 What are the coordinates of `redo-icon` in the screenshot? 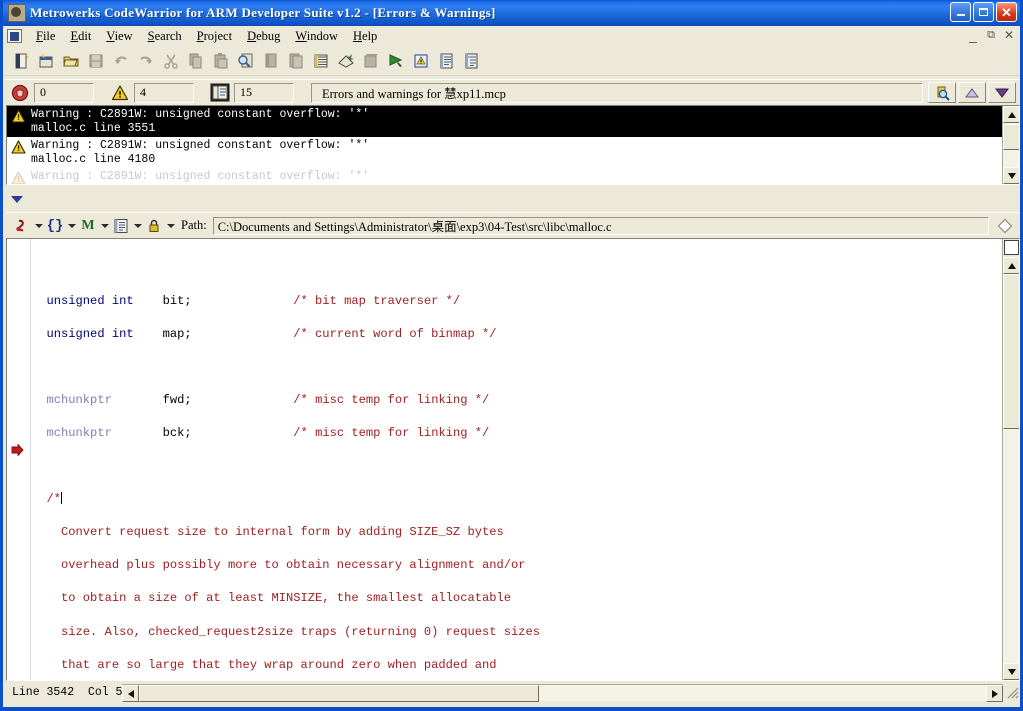 It's located at (146, 61).